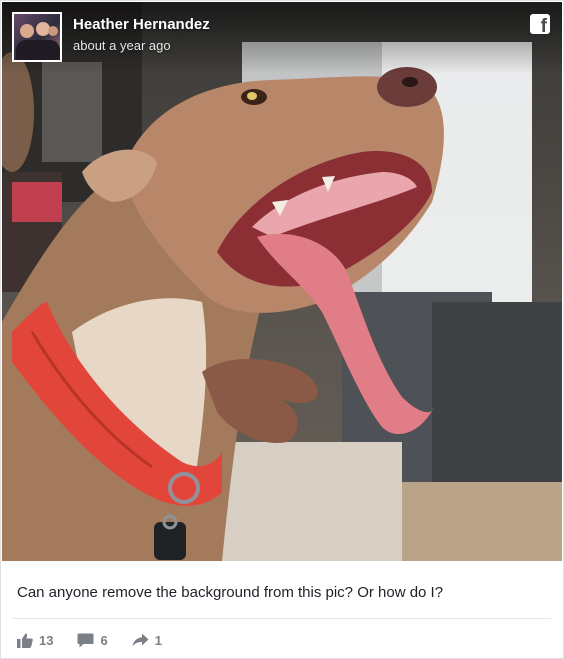 The width and height of the screenshot is (564, 659). What do you see at coordinates (85, 640) in the screenshot?
I see `comment-icon` at bounding box center [85, 640].